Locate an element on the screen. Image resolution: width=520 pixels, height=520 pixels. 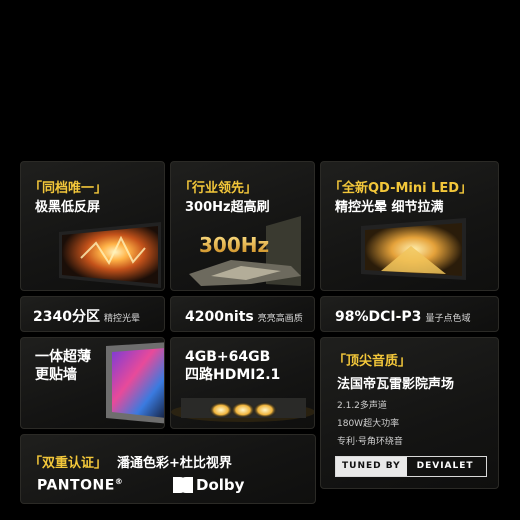
card-certification: 「双重认证」 潘通色彩+杜比视界 PANTONE® Dolby is located at coordinates (168, 469).